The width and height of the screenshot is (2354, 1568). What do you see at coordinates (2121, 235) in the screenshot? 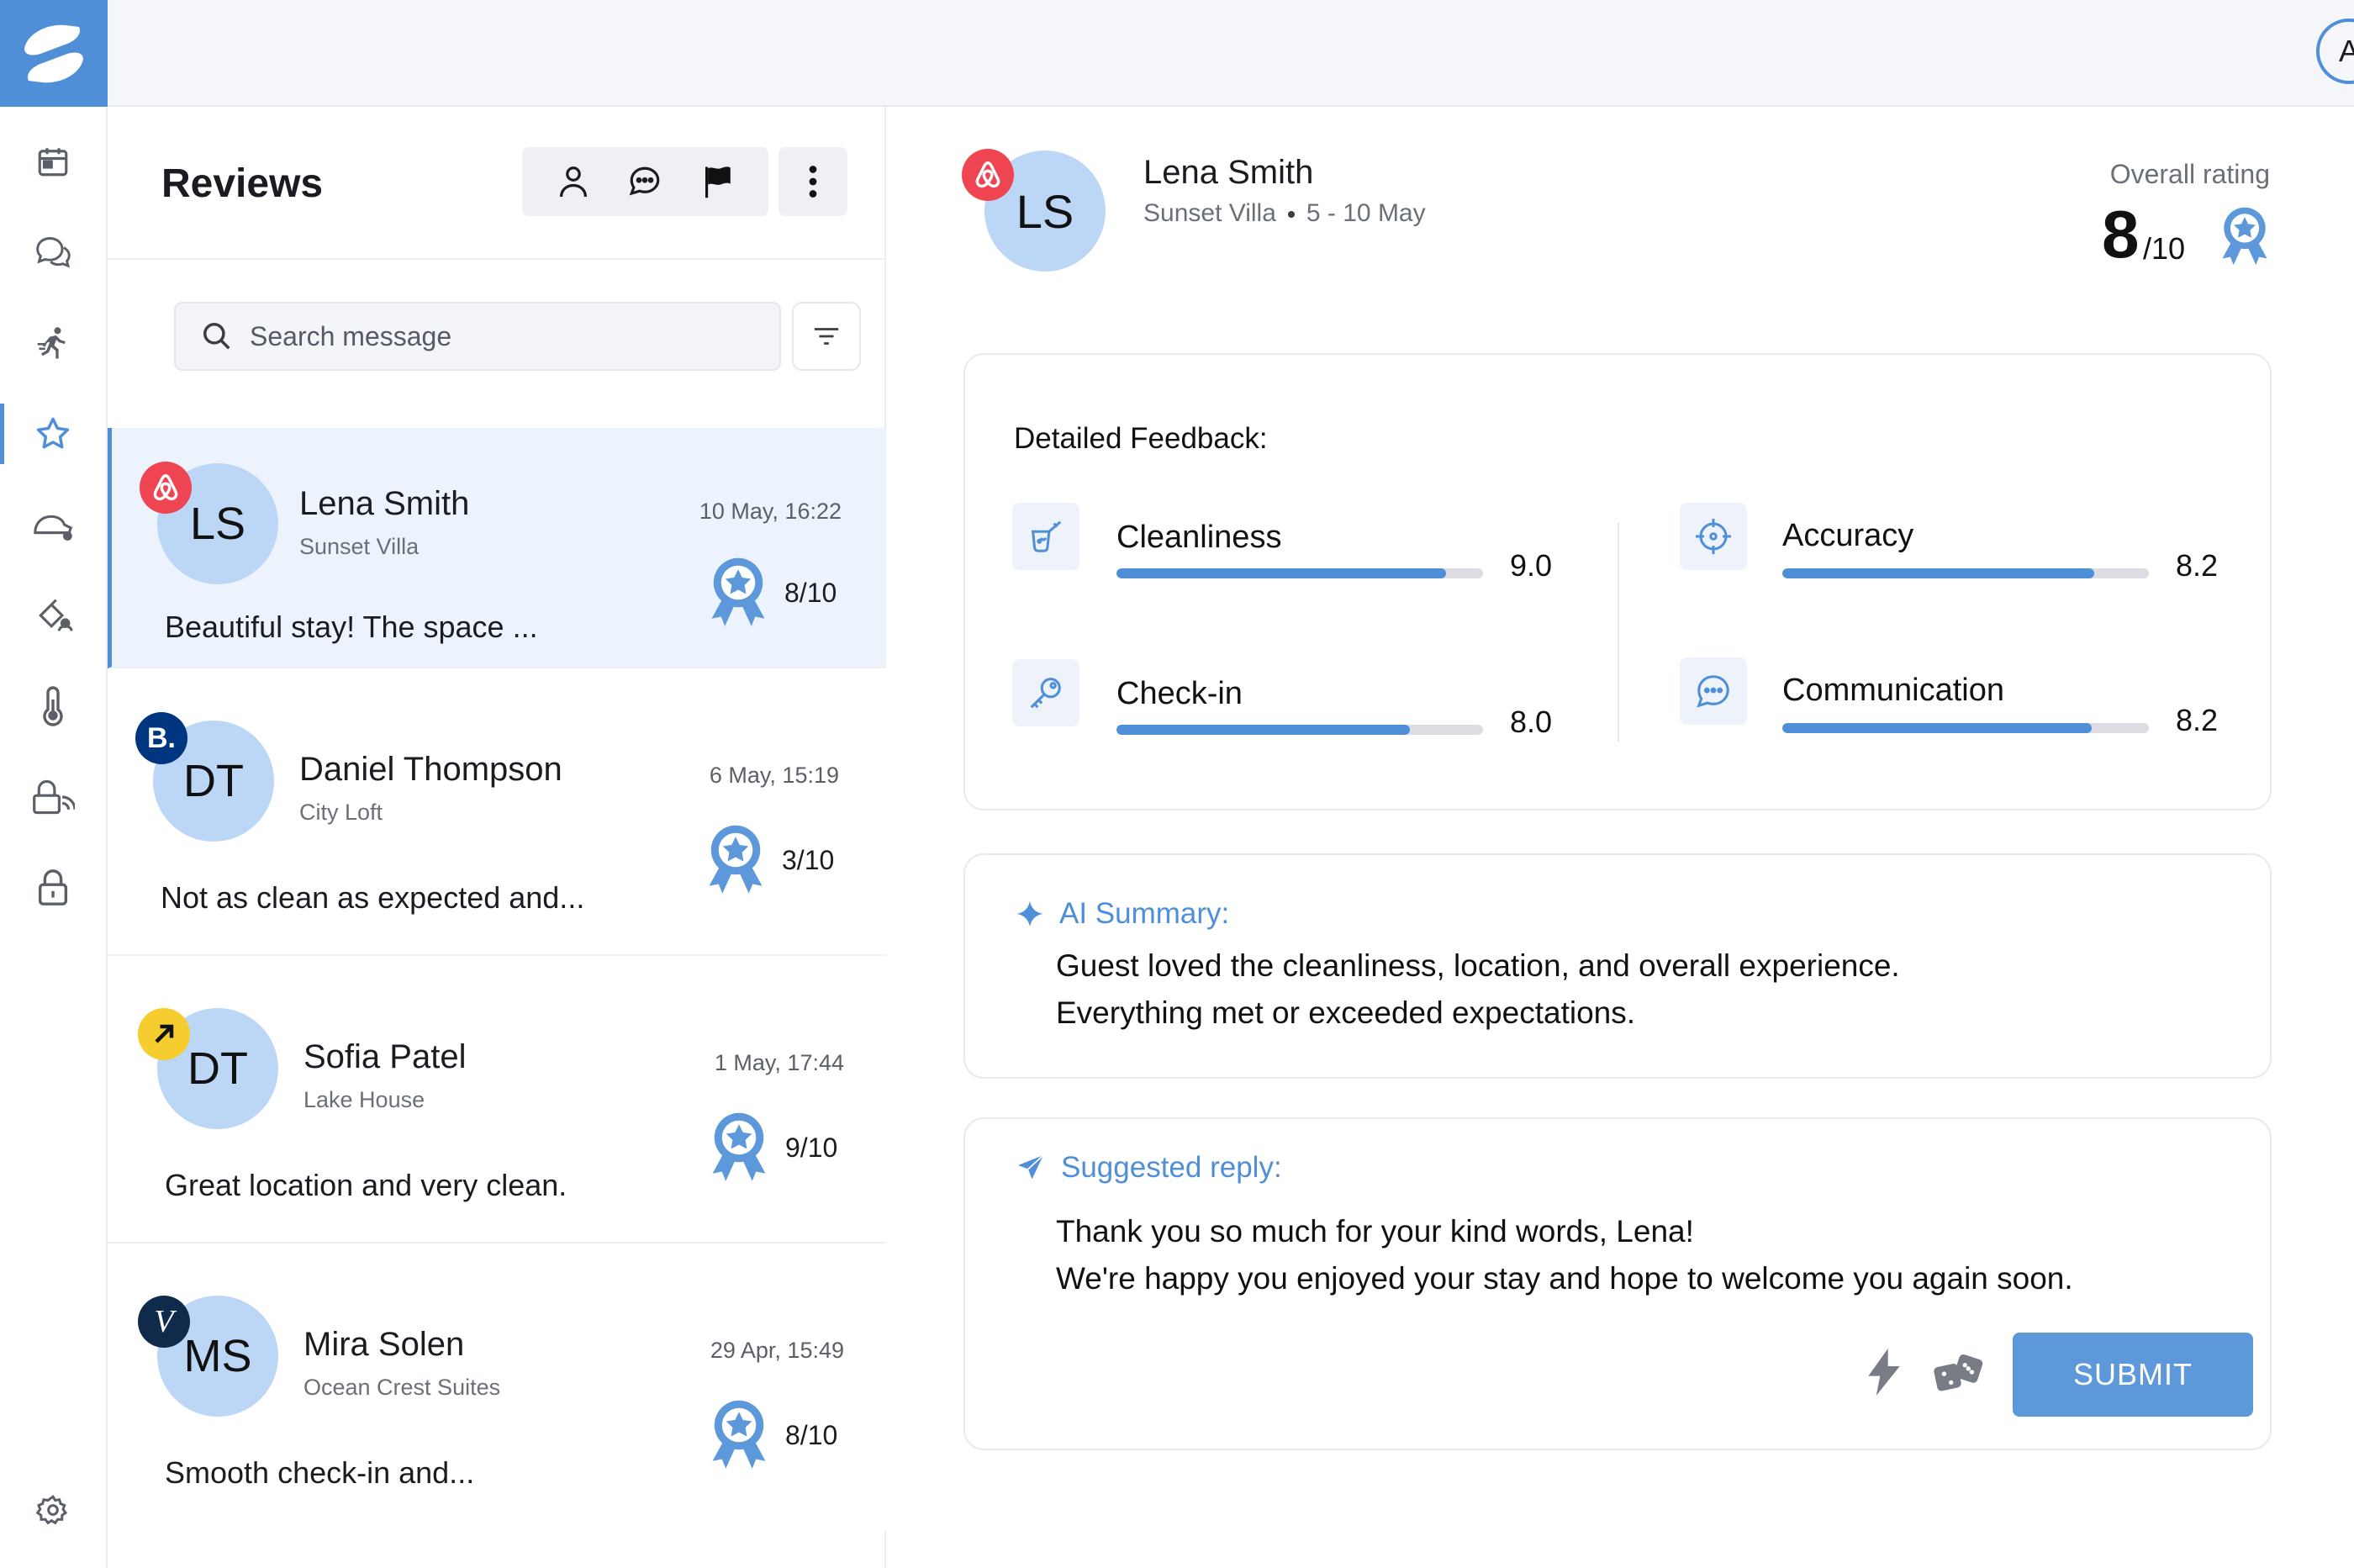
I see `overall-rating-score: 8` at bounding box center [2121, 235].